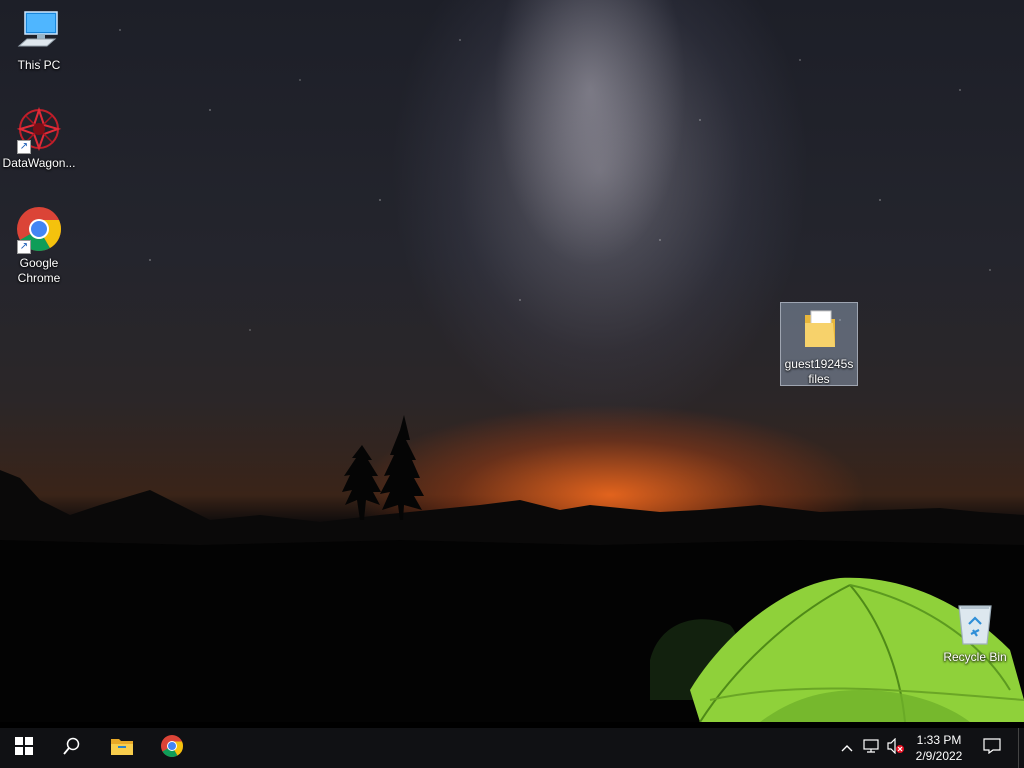 Image resolution: width=1024 pixels, height=768 pixels. I want to click on desktop-icon-guest-files-folder: guest19245s files, so click(819, 344).